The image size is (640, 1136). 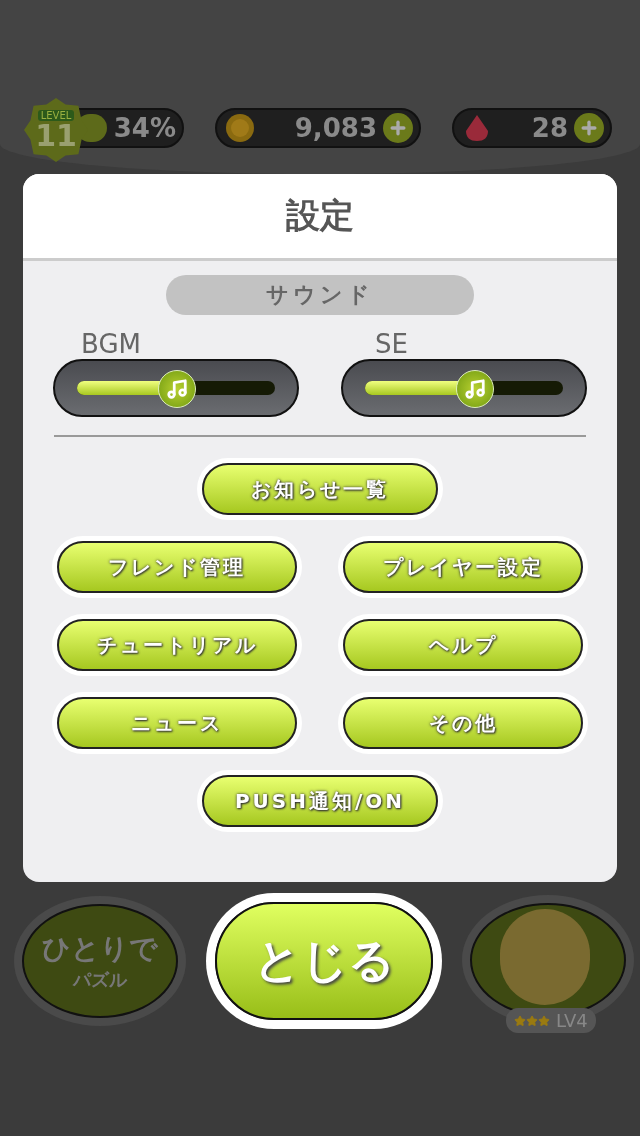 I want to click on slider-label: SE, so click(x=392, y=344).